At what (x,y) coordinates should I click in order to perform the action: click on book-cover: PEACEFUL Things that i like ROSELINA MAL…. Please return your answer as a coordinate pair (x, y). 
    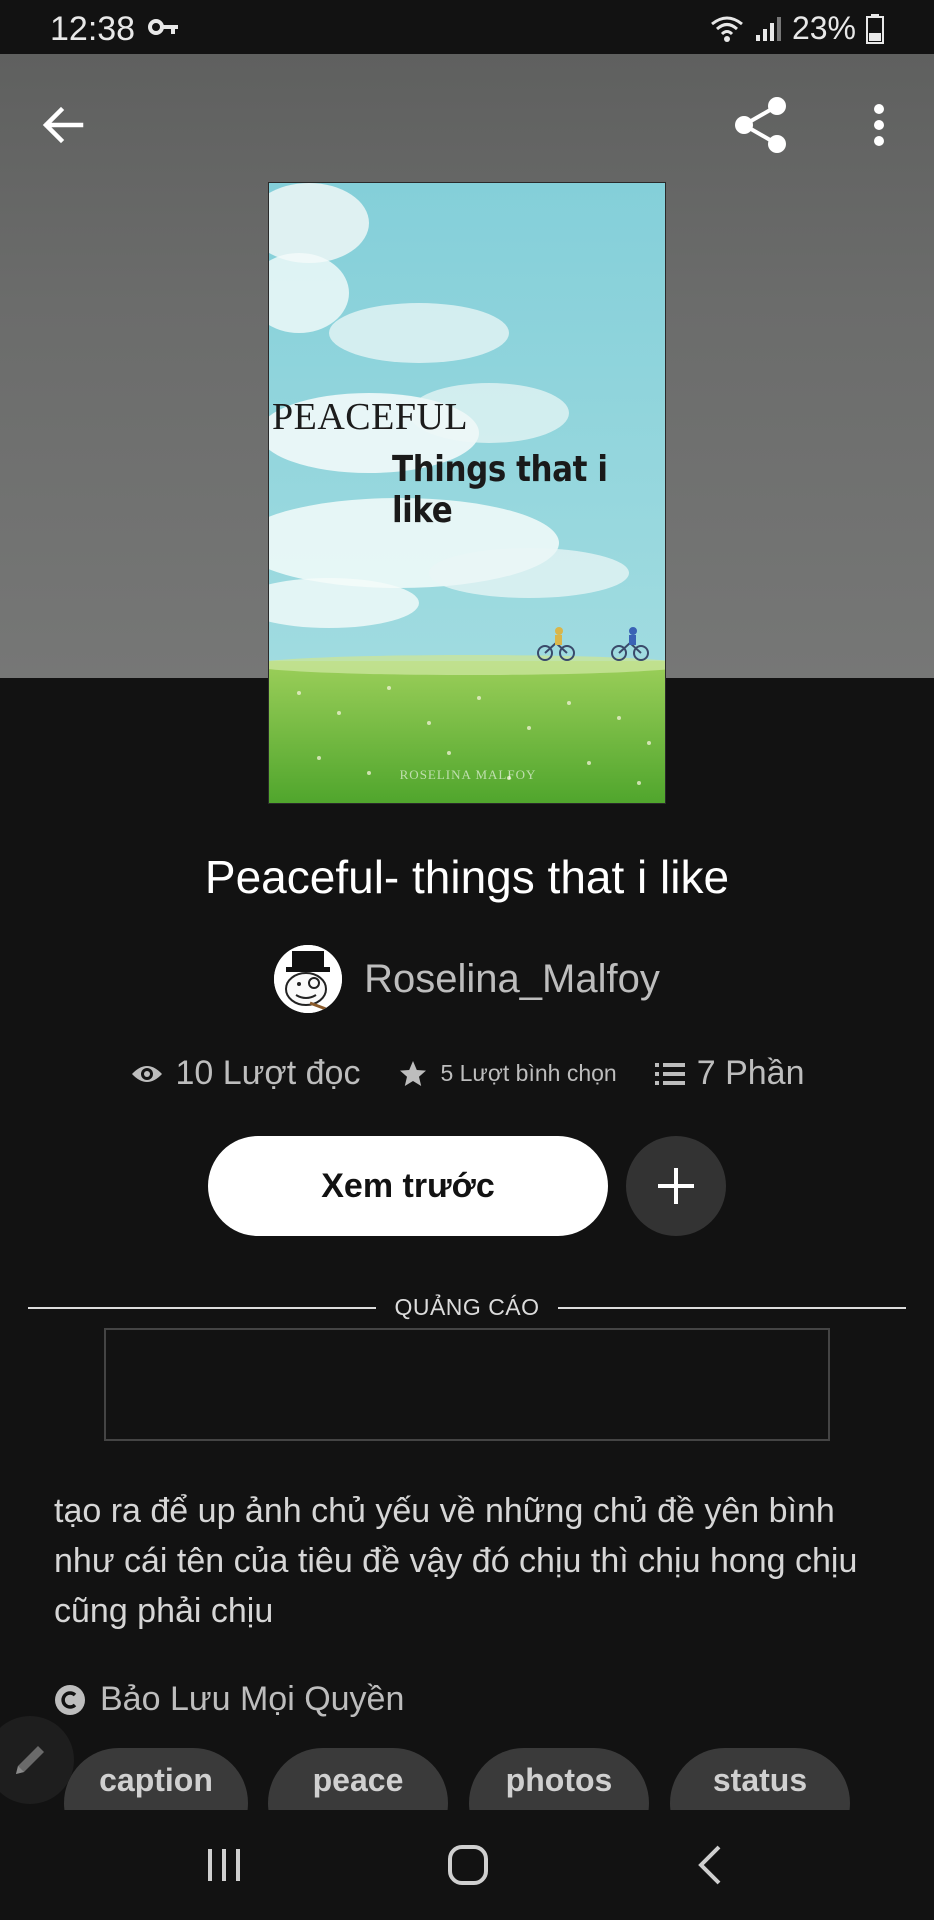
    Looking at the image, I should click on (467, 493).